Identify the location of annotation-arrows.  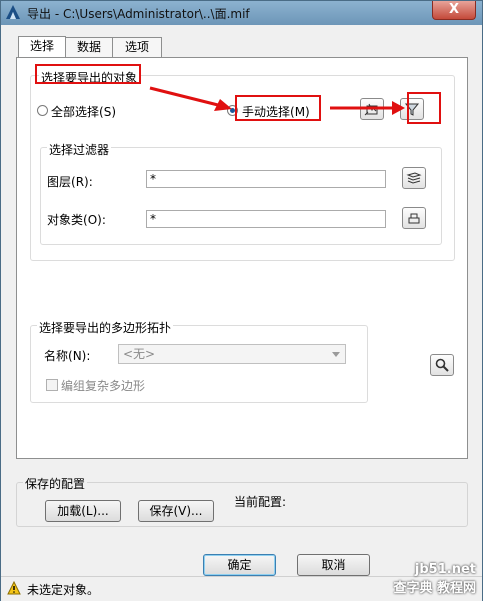
(277, 100).